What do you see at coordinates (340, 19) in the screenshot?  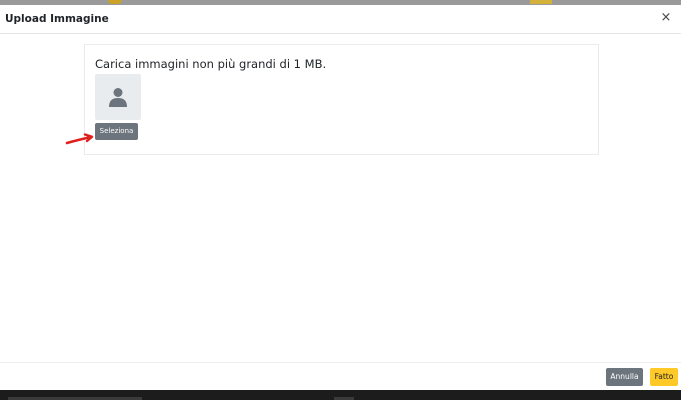 I see `modal-header: Upload Immagine ×` at bounding box center [340, 19].